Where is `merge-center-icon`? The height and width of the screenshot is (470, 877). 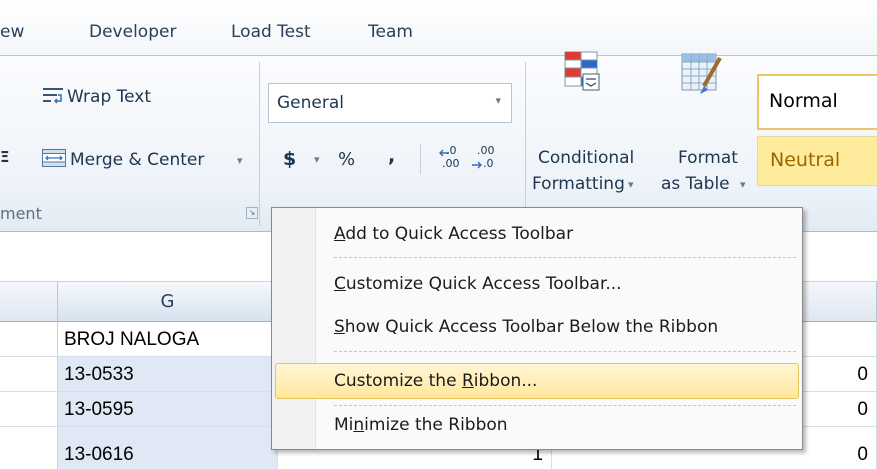 merge-center-icon is located at coordinates (54, 158).